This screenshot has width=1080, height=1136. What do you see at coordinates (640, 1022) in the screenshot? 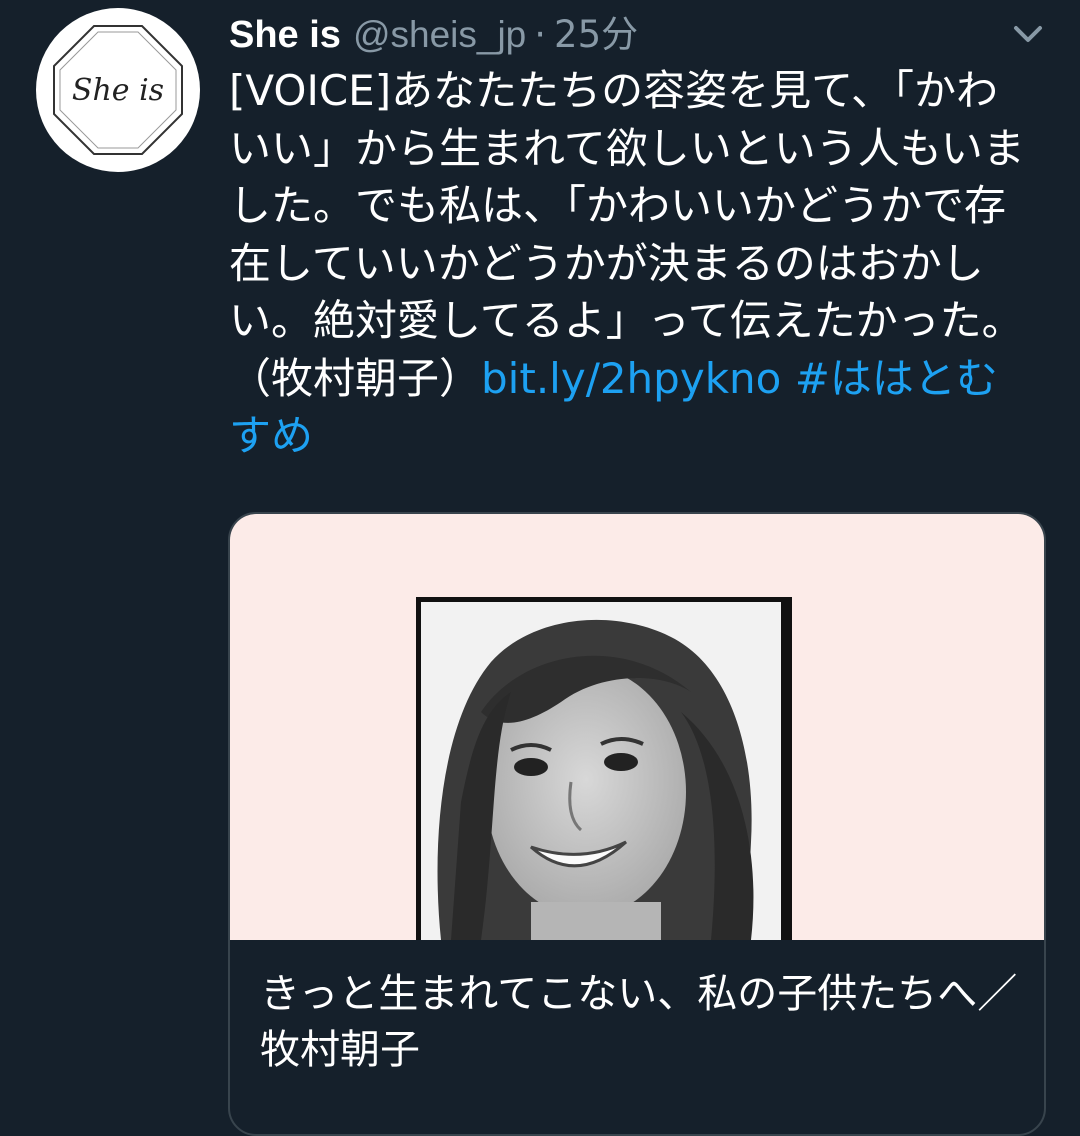
I see `card-title: きっと生まれてこない、私の子供たちへ／牧村朝子` at bounding box center [640, 1022].